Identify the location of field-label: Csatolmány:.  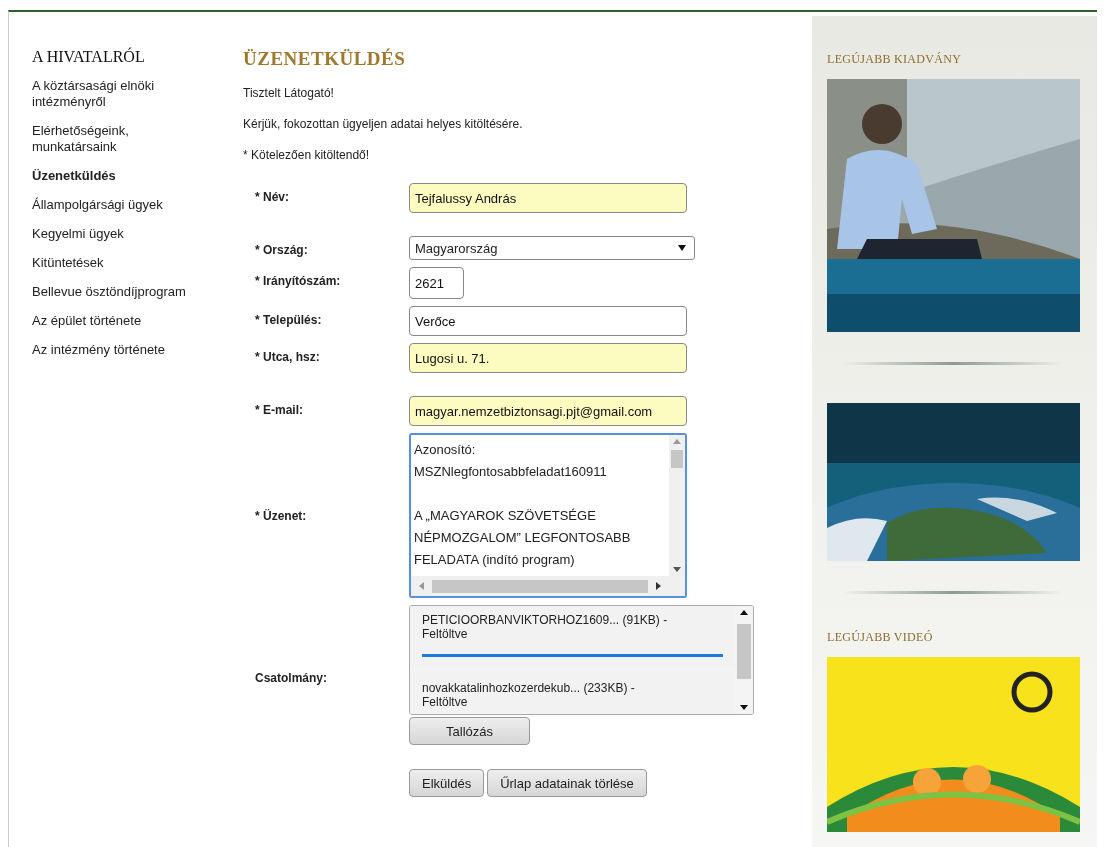
(291, 678).